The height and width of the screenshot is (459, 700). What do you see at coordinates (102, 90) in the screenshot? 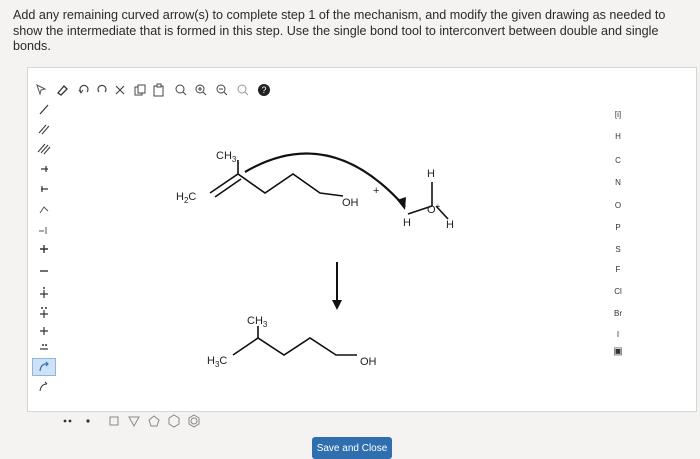
I see `redo-icon` at bounding box center [102, 90].